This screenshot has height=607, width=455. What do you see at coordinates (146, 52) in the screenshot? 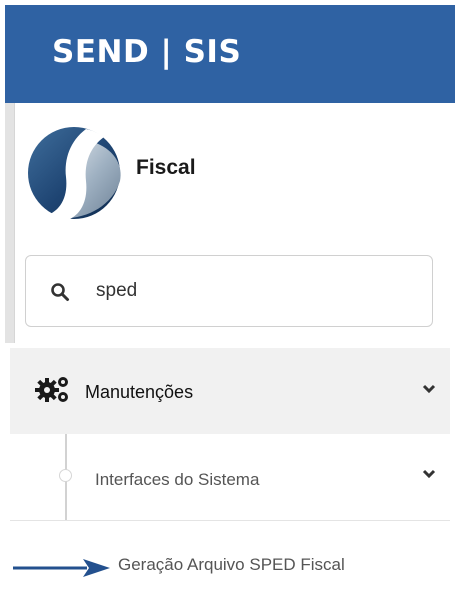
I see `brand-title: SEND | SIS` at bounding box center [146, 52].